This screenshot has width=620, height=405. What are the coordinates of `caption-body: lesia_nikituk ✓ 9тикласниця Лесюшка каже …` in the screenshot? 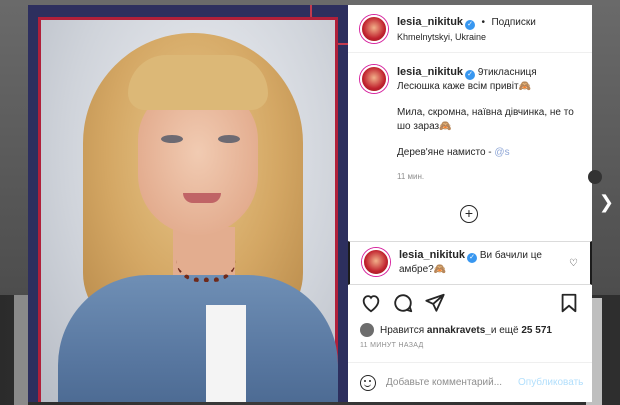 It's located at (488, 124).